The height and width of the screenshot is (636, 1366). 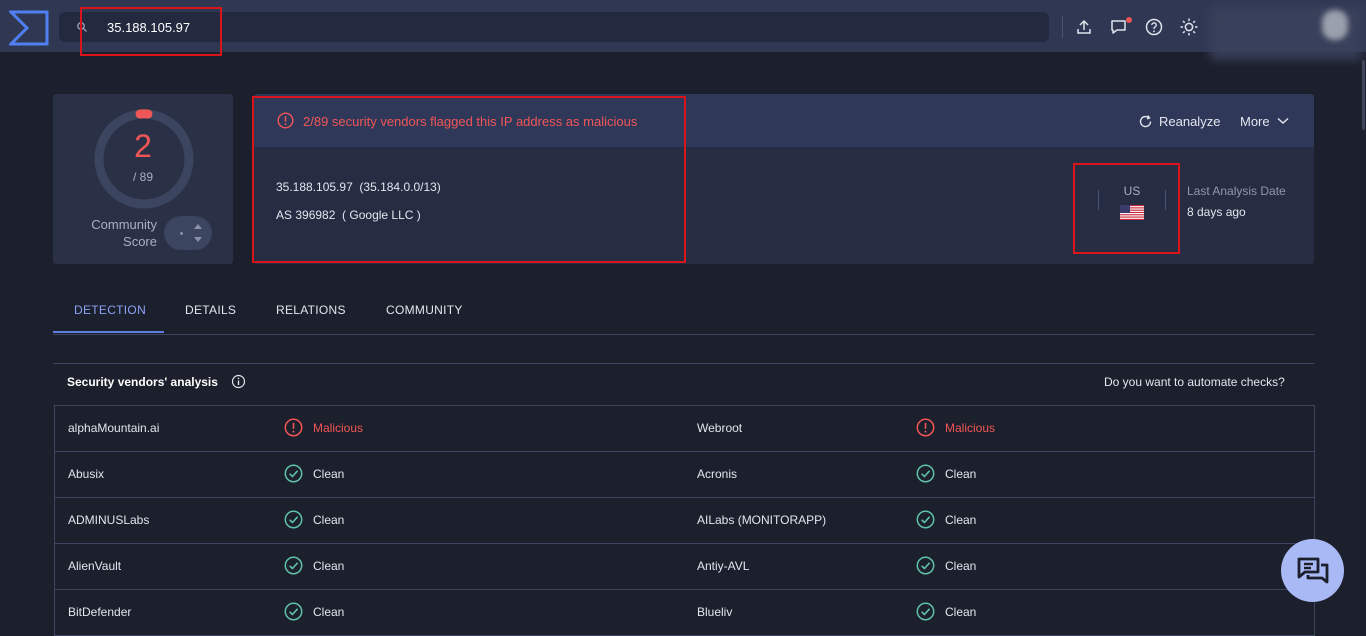 What do you see at coordinates (715, 612) in the screenshot?
I see `vendor-name: Blueliv` at bounding box center [715, 612].